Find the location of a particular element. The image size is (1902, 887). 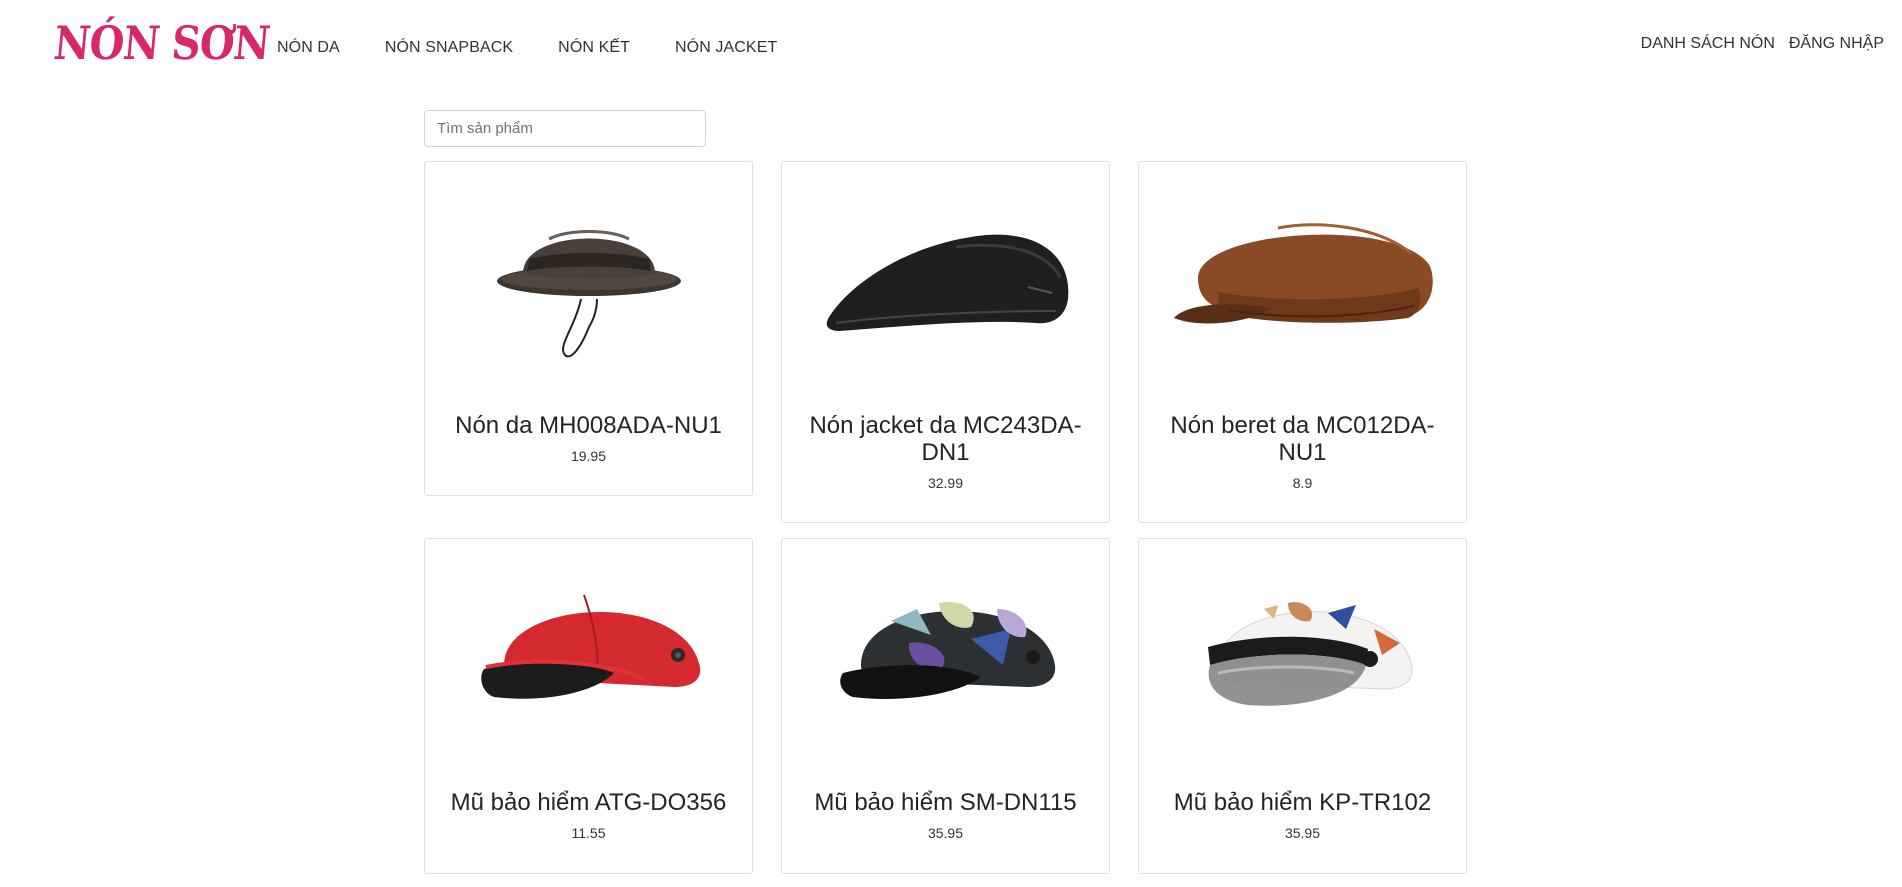

search-input is located at coordinates (565, 128).